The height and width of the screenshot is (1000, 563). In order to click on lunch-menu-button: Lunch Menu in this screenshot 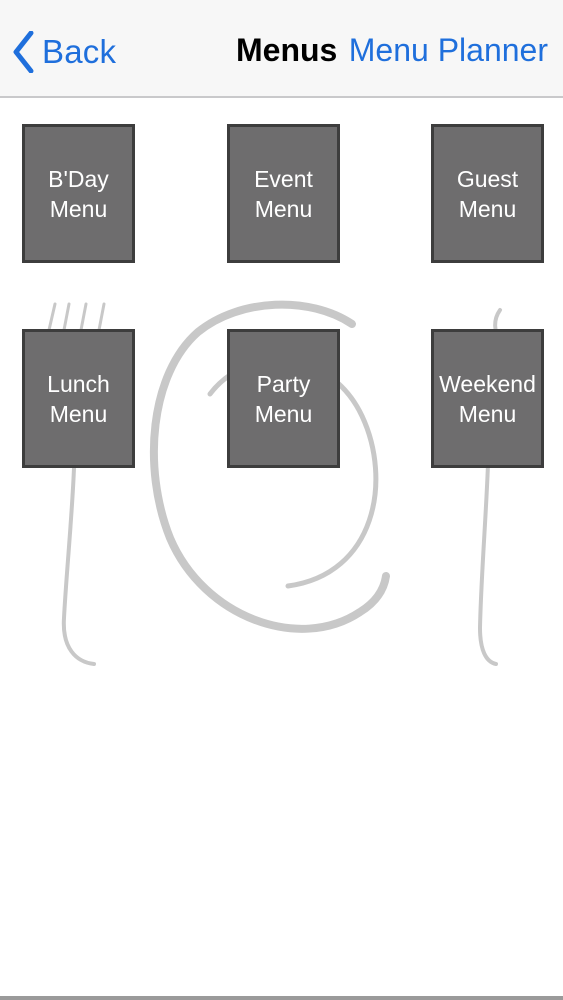, I will do `click(78, 398)`.